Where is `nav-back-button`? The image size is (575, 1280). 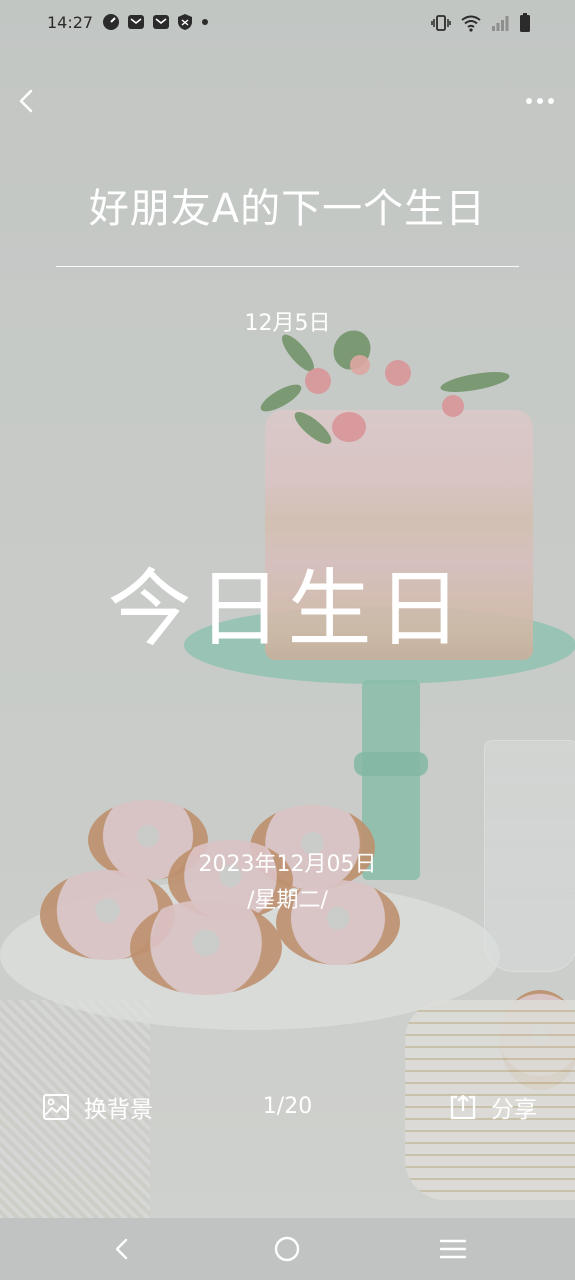
nav-back-button is located at coordinates (122, 1249).